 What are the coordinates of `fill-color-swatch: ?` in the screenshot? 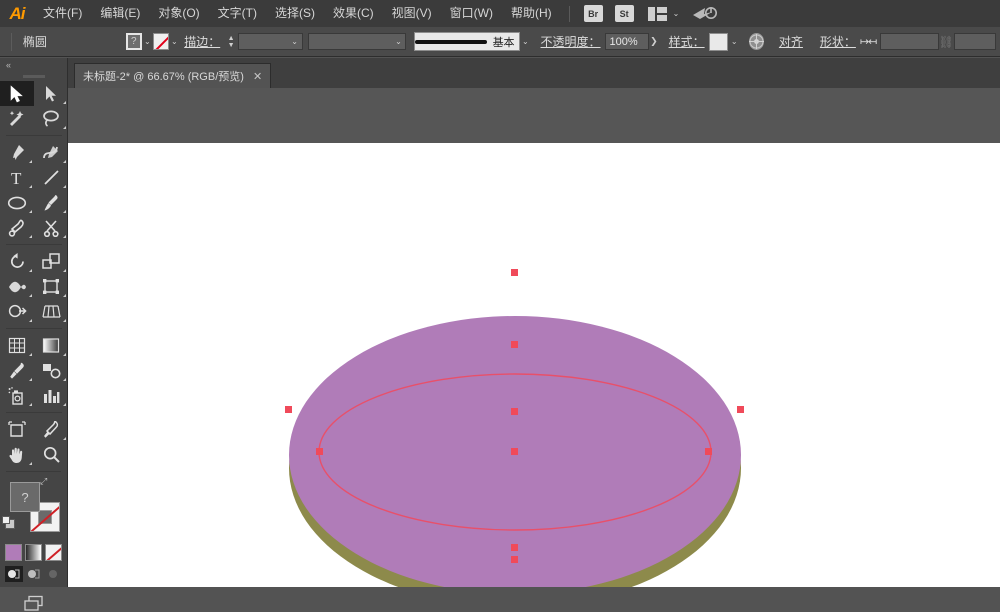 It's located at (133, 41).